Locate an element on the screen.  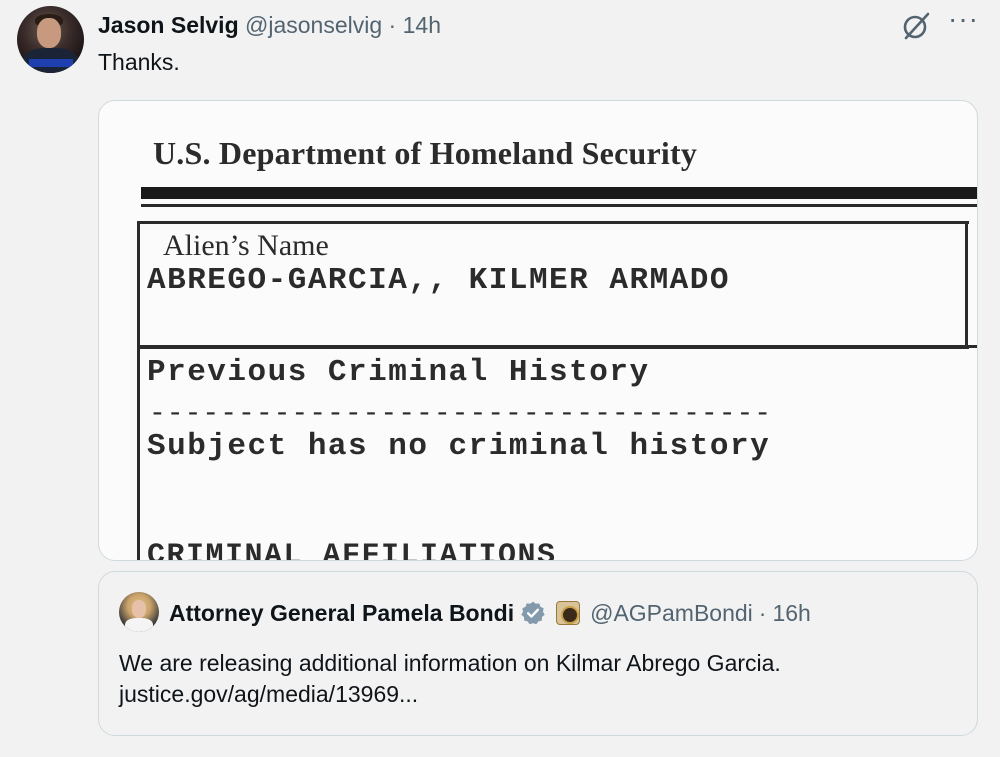
quoted-author-avatar is located at coordinates (139, 612).